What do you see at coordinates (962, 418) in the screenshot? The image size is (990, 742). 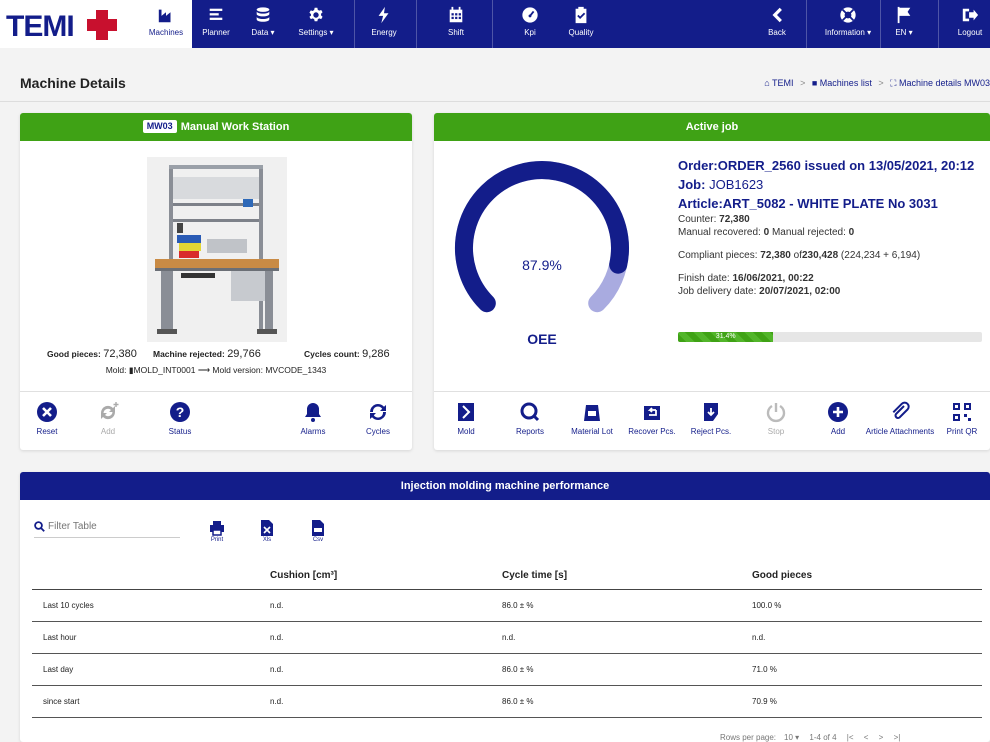 I see `print-qr-button: Print QR` at bounding box center [962, 418].